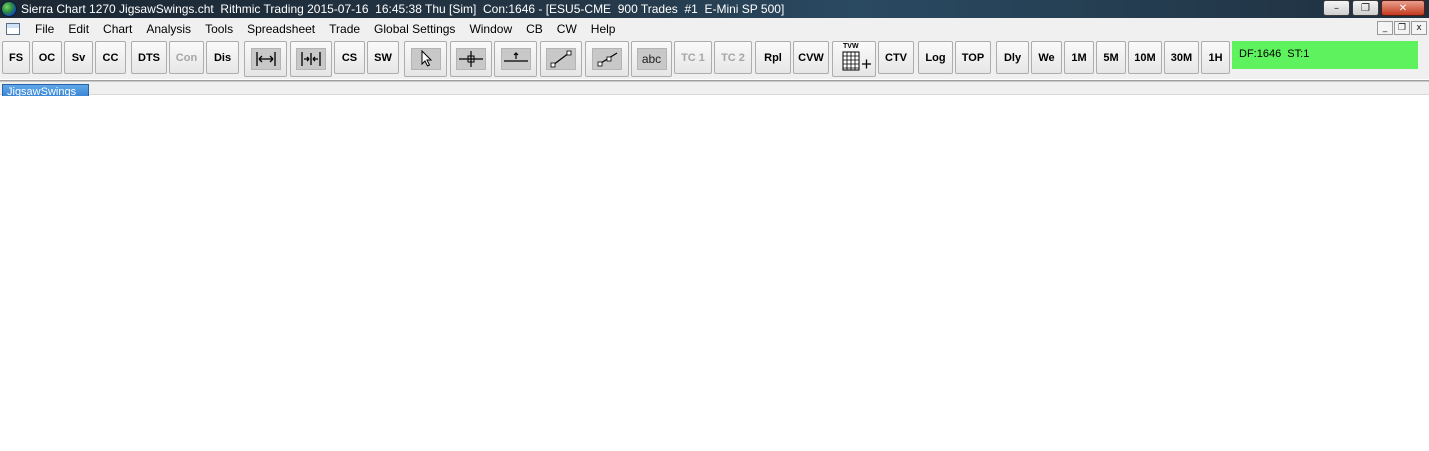 The width and height of the screenshot is (1429, 451). I want to click on weekly-button: We, so click(1046, 57).